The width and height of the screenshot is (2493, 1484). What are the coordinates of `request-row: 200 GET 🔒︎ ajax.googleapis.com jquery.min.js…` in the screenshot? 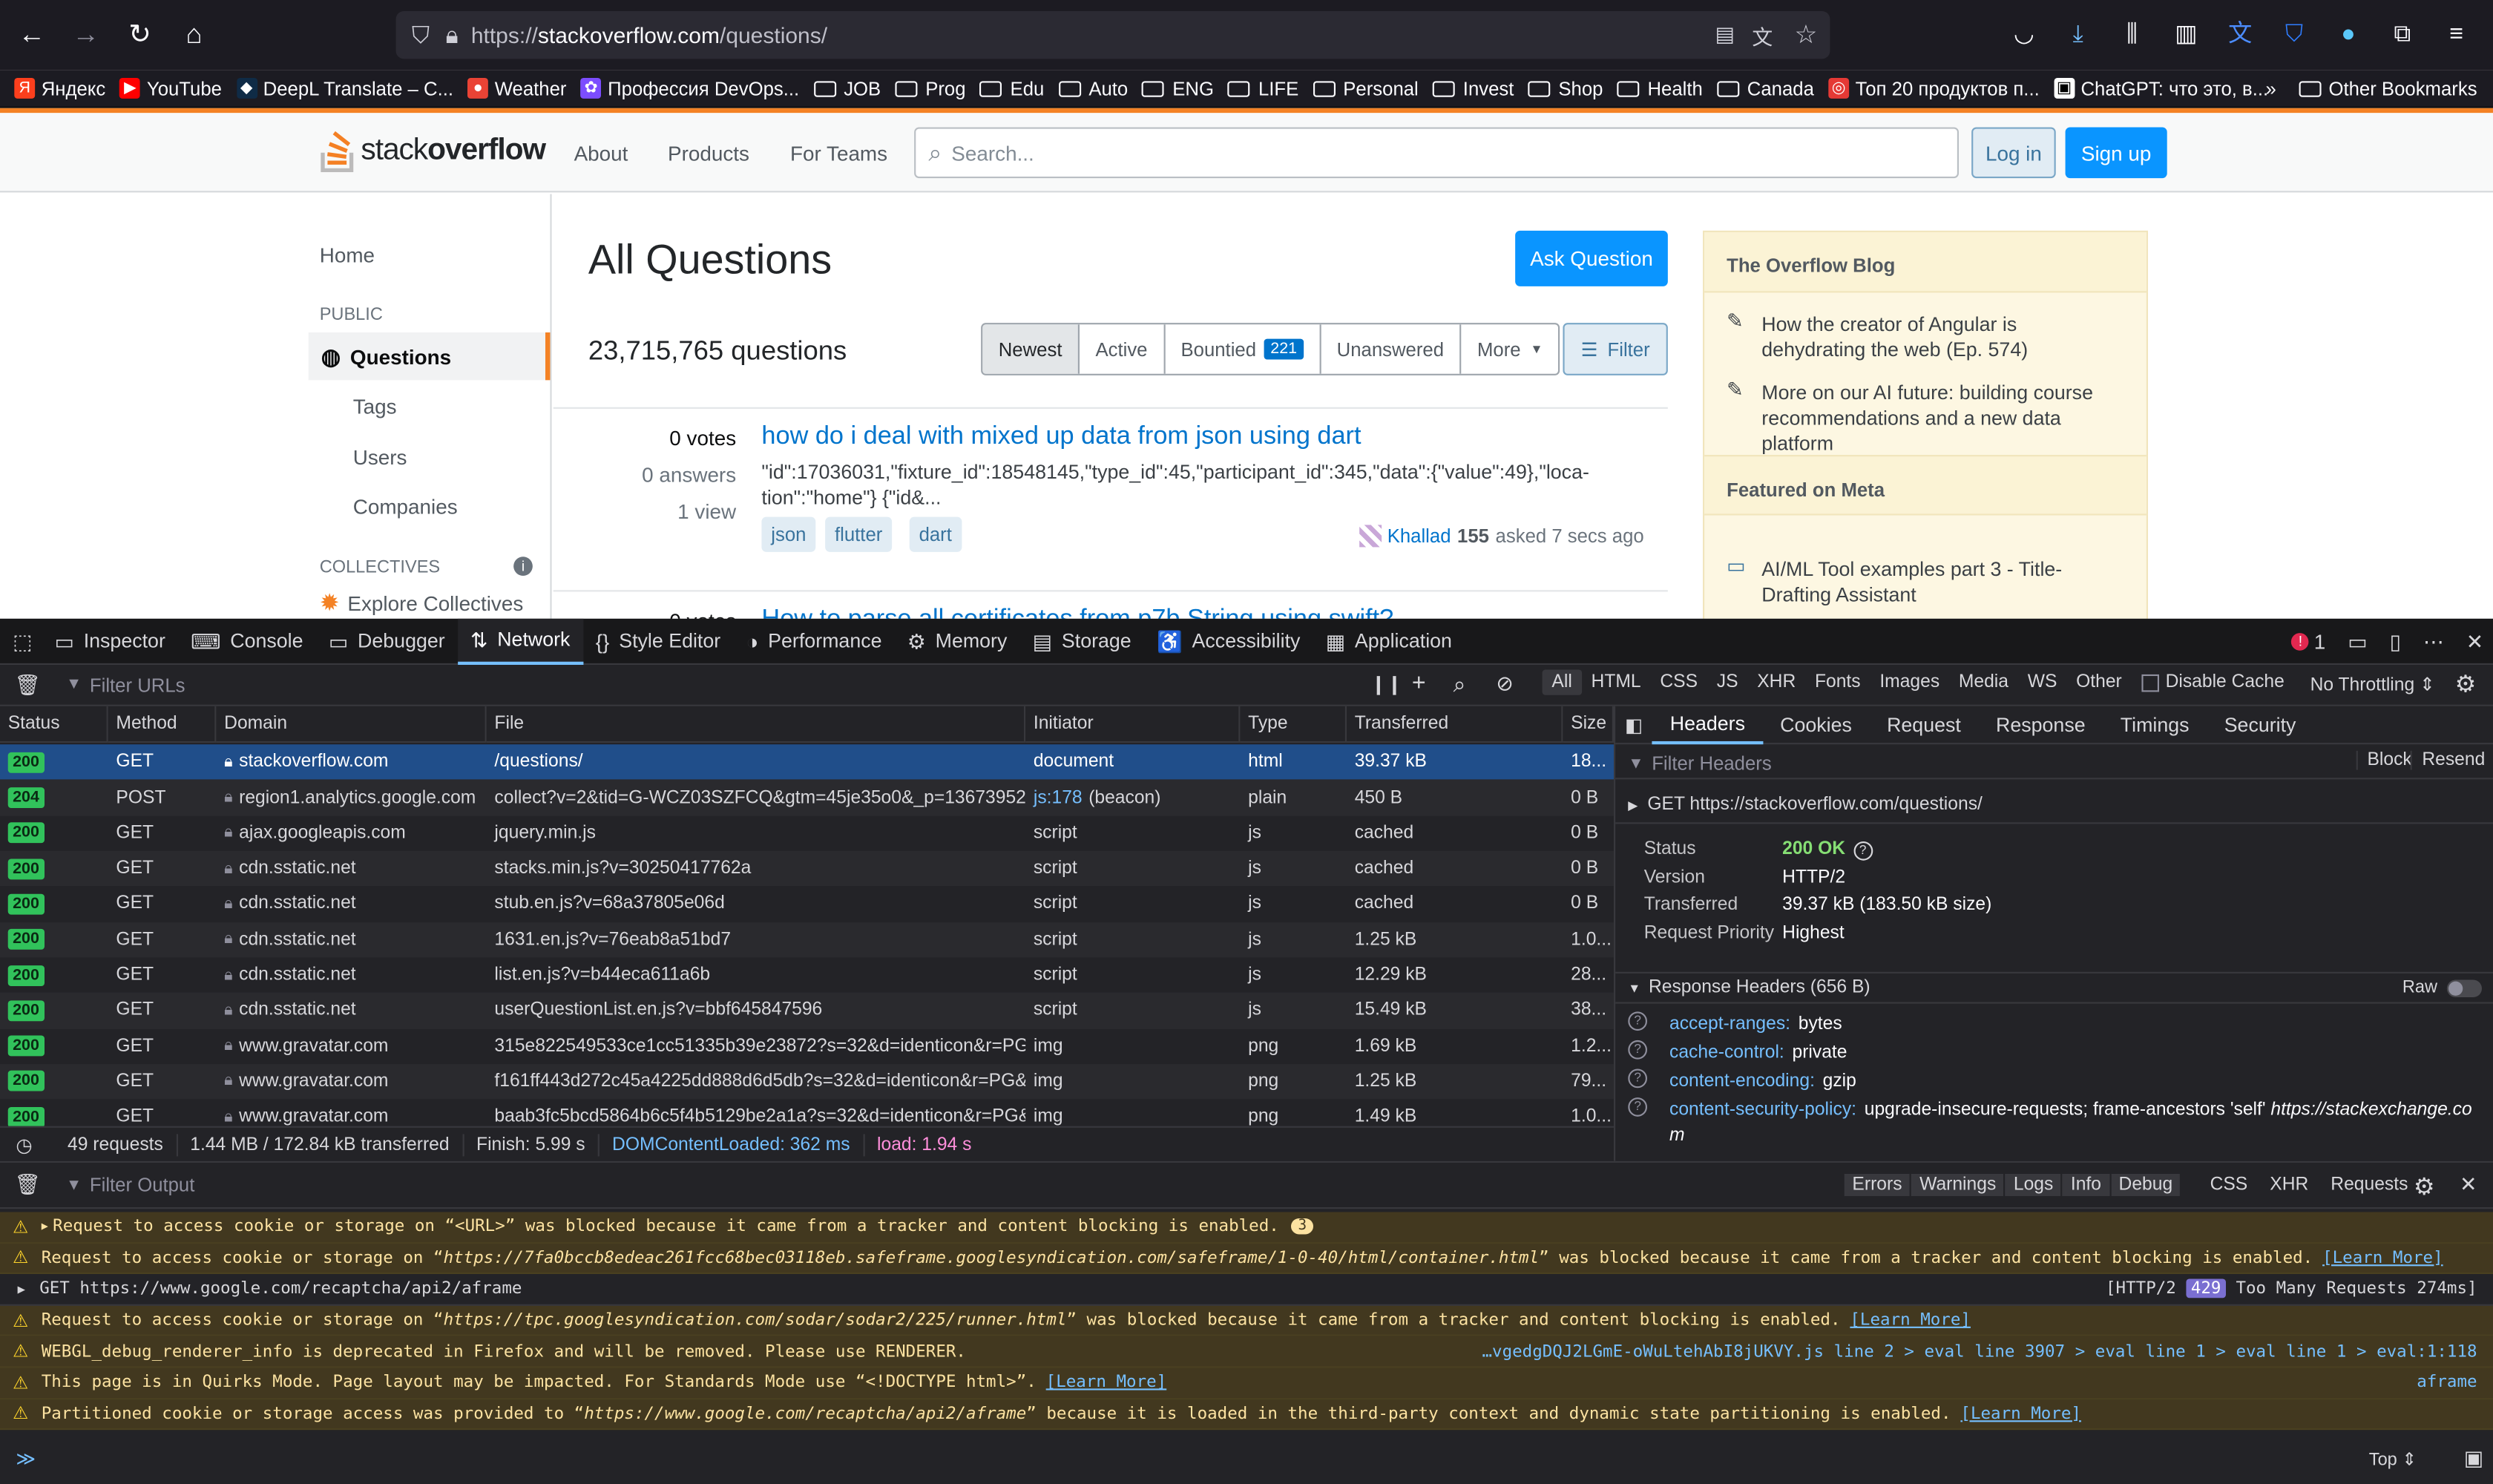 It's located at (807, 833).